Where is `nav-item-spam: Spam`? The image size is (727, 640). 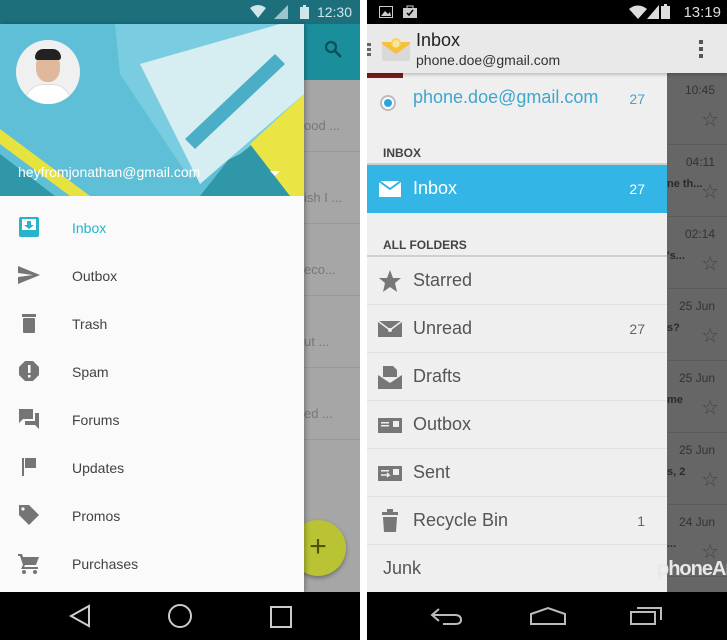
nav-item-spam: Spam is located at coordinates (152, 372).